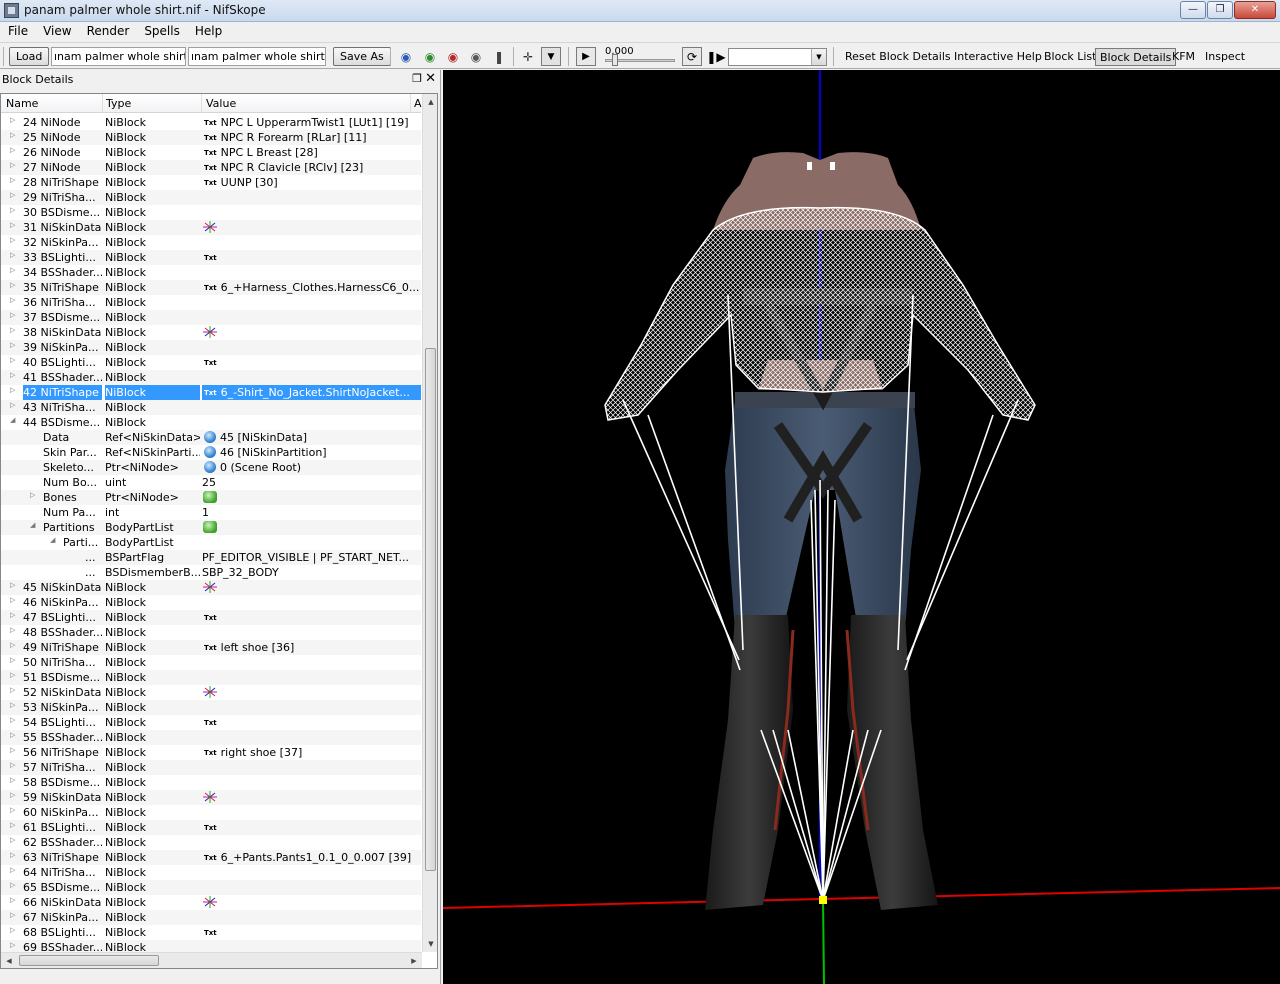  What do you see at coordinates (118, 56) in the screenshot?
I see `load-path-field: ınam palmer whole shirt.nif` at bounding box center [118, 56].